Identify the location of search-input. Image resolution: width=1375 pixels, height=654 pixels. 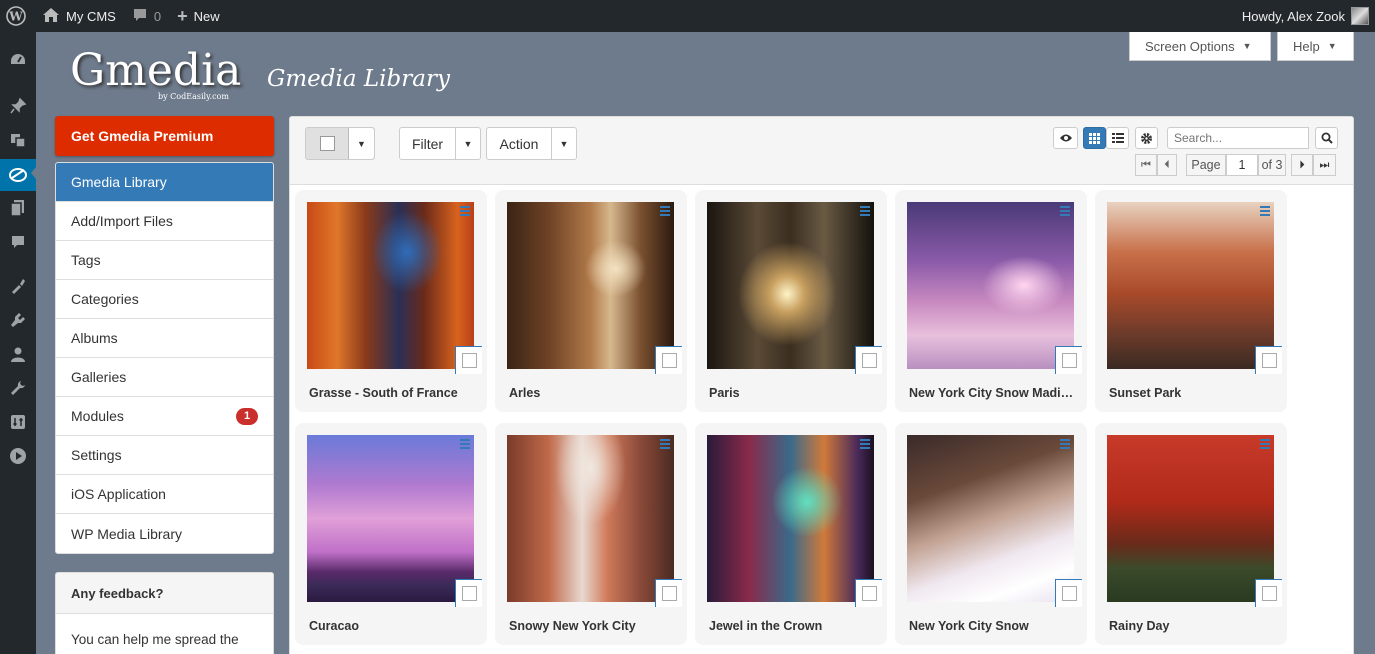
(1238, 138).